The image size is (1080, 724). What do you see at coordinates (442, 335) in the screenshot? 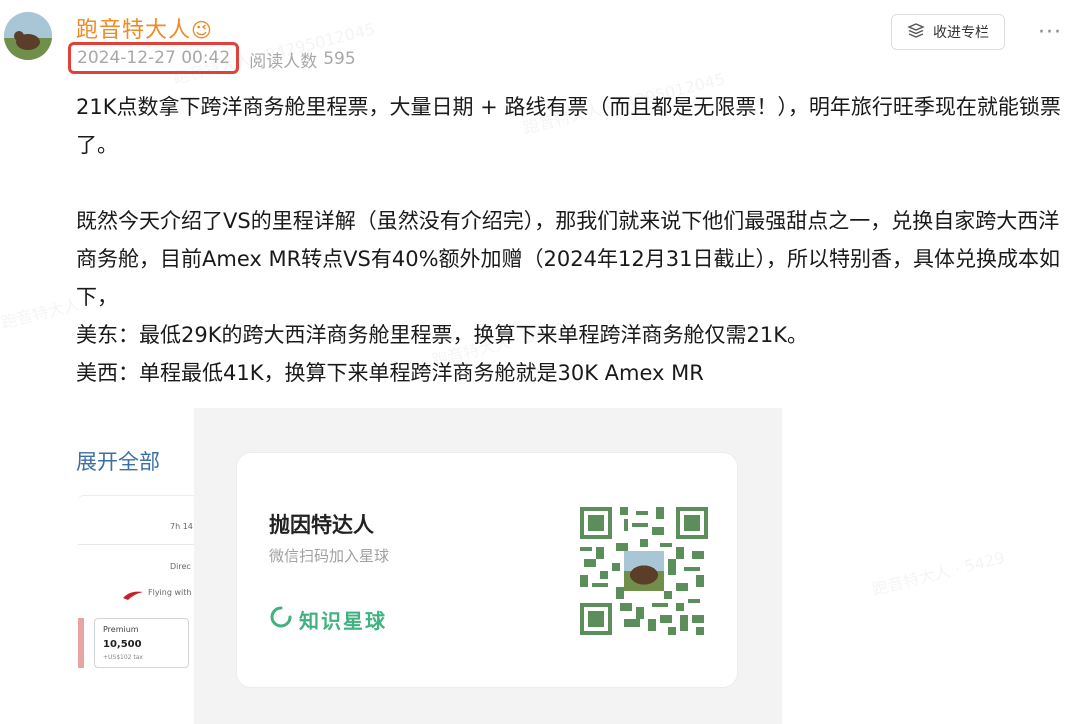
I see `paragraph-us-east: 美东：最低29K的跨大西洋商务舱里程票，换算下来单程跨洋商务舱仅需21K。` at bounding box center [442, 335].